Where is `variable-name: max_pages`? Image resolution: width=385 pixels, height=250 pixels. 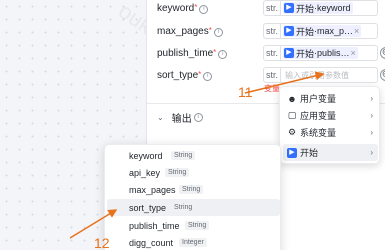
variable-name: max_pages is located at coordinates (152, 189).